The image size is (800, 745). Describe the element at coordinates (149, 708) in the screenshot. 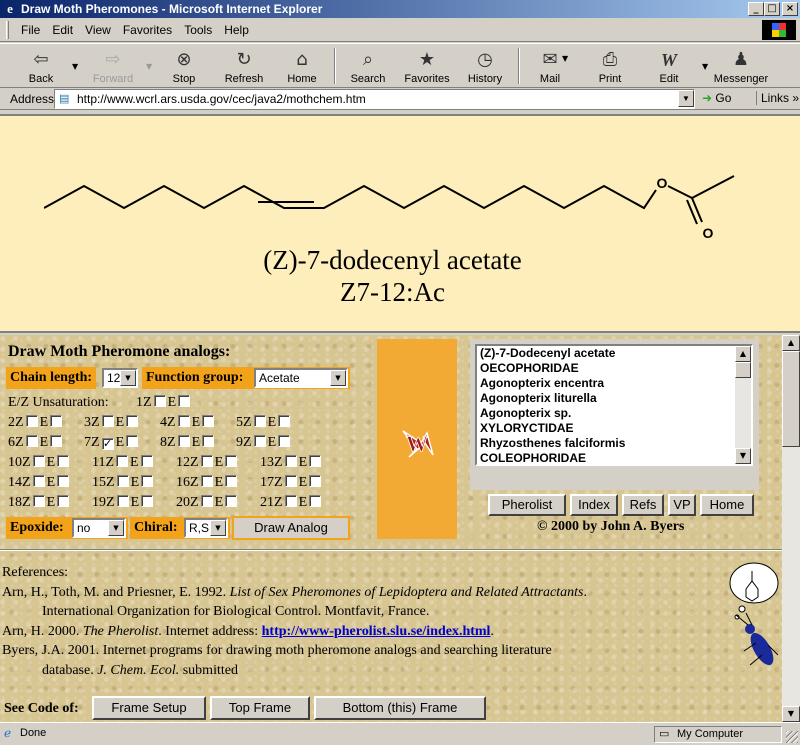

I see `frame-setup-button: Frame Setup` at that location.